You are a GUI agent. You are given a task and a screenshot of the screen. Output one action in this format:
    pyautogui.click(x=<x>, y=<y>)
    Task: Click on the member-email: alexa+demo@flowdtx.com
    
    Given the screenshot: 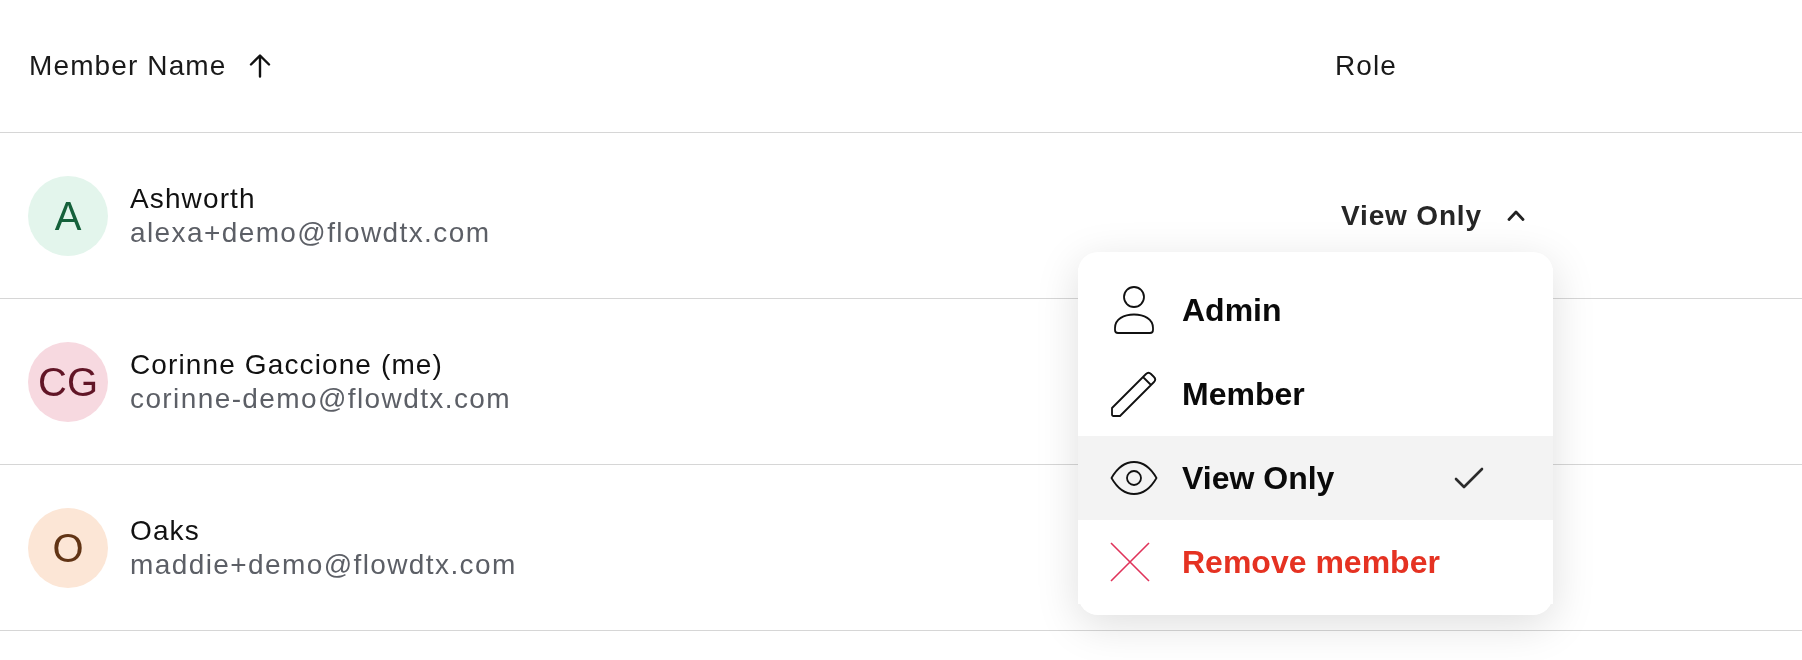 What is the action you would take?
    pyautogui.click(x=310, y=232)
    